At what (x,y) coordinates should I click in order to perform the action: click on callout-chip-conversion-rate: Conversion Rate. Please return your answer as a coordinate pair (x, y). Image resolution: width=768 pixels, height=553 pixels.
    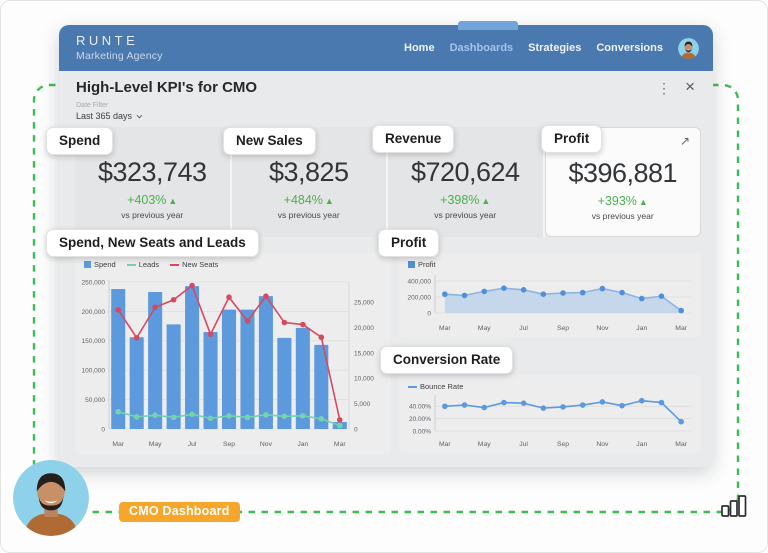
    Looking at the image, I should click on (447, 360).